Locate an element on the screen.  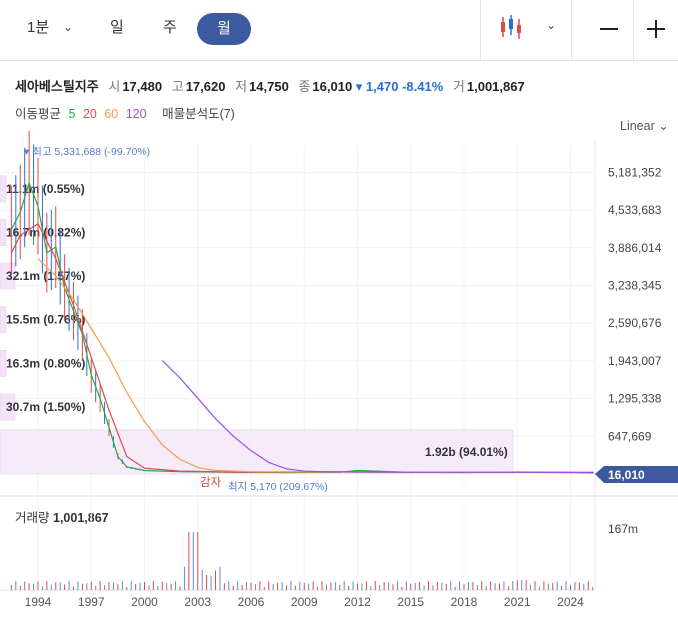
x-tick-label: 2003 is located at coordinates (197, 602).